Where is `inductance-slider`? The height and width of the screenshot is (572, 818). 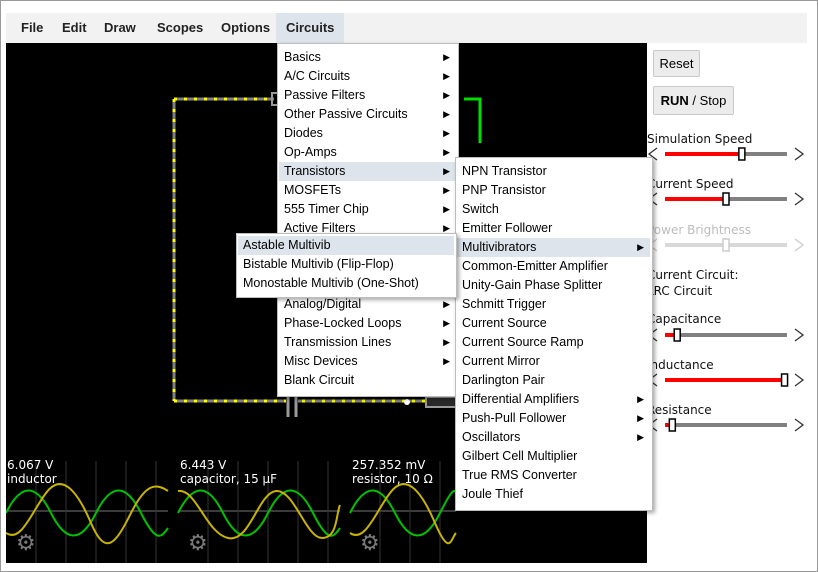
inductance-slider is located at coordinates (727, 380).